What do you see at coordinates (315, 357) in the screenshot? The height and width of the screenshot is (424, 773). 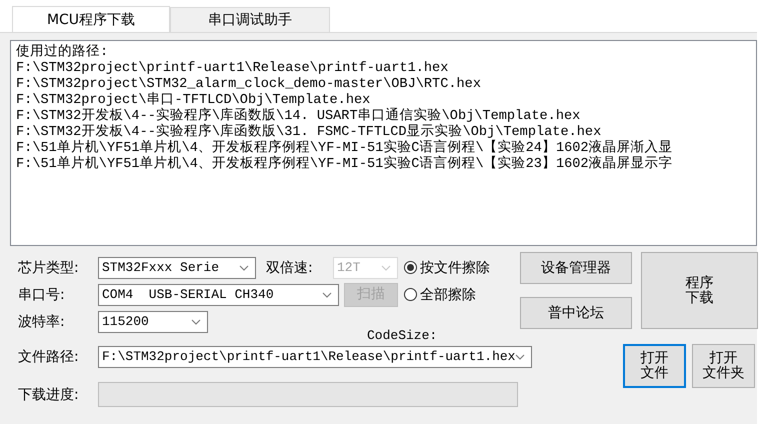 I see `file-path-dropdown: F:\STM32project\printf-uart1\Release\printf-uart1.hex` at bounding box center [315, 357].